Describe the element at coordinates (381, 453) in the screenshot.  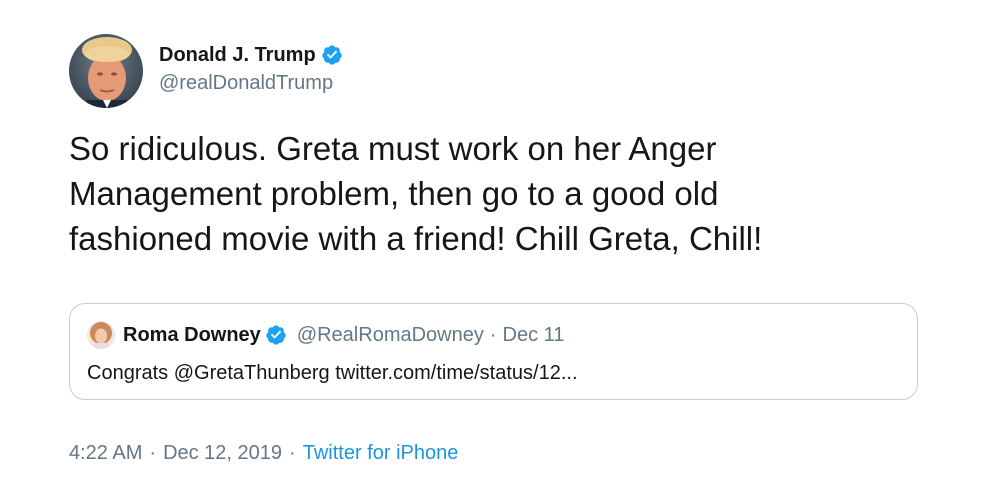
I see `tweet-source-link: Twitter for iPhone` at that location.